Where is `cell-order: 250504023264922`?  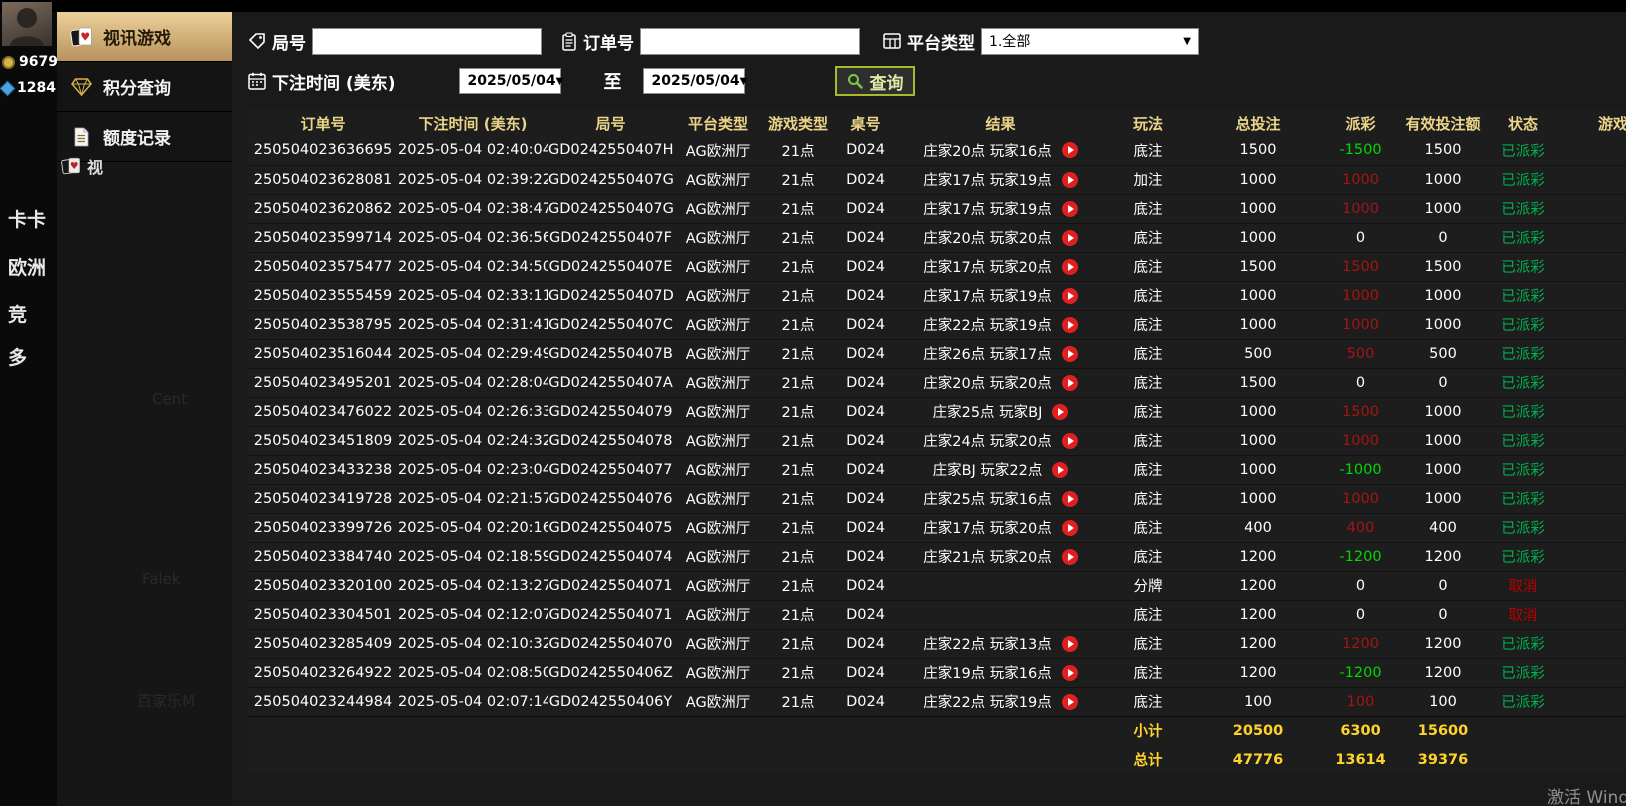 cell-order: 250504023264922 is located at coordinates (323, 672).